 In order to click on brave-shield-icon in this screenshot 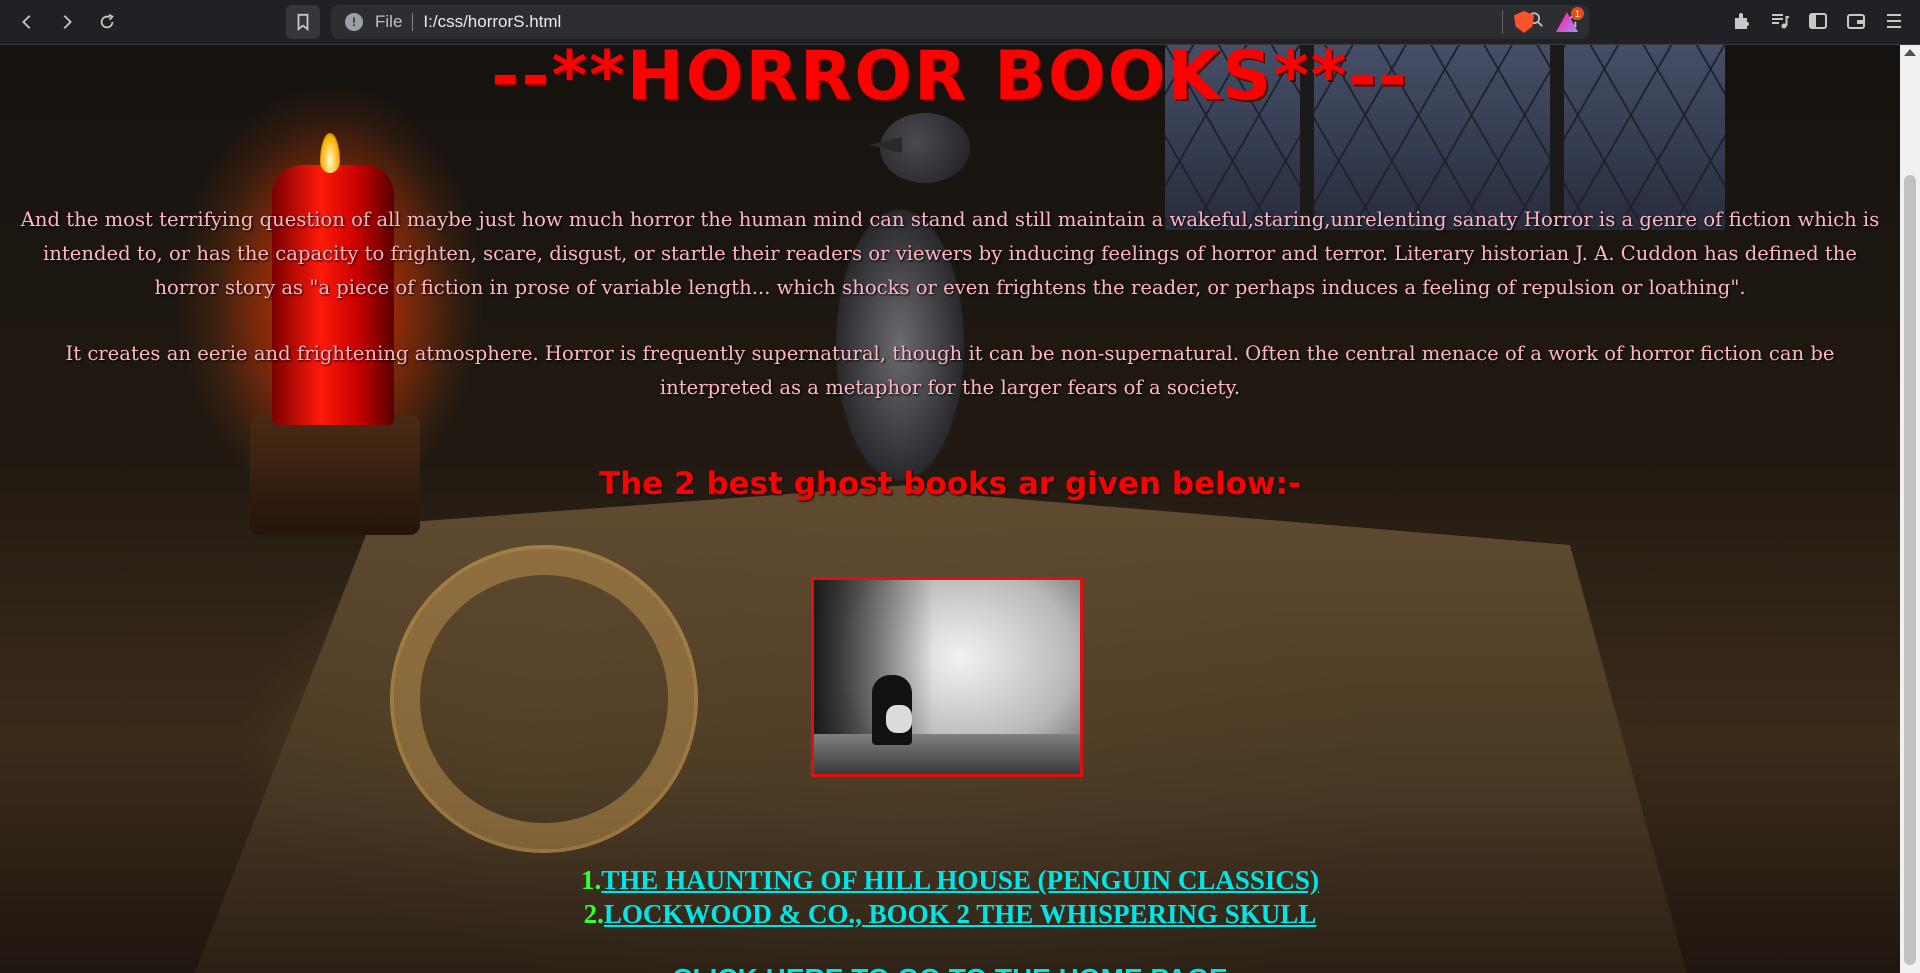, I will do `click(1524, 22)`.